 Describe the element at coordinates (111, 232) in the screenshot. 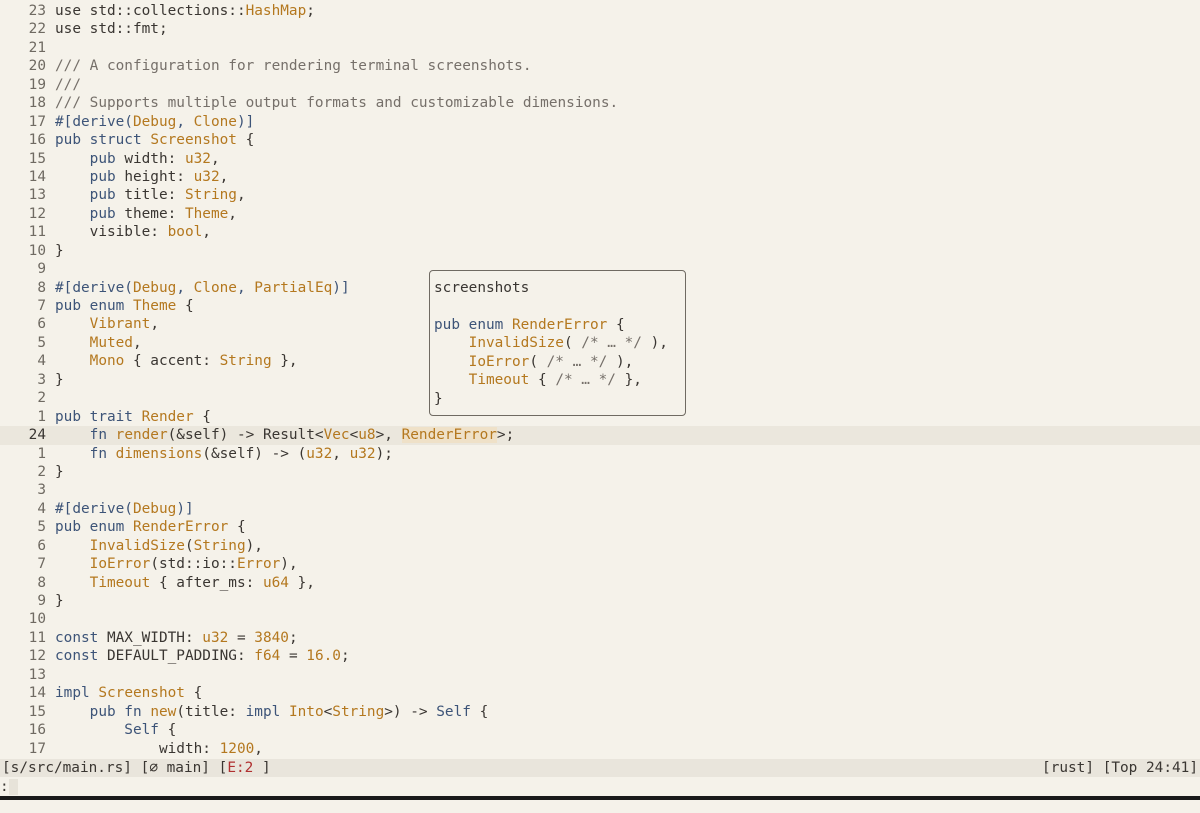

I see `code-token: visible:` at that location.